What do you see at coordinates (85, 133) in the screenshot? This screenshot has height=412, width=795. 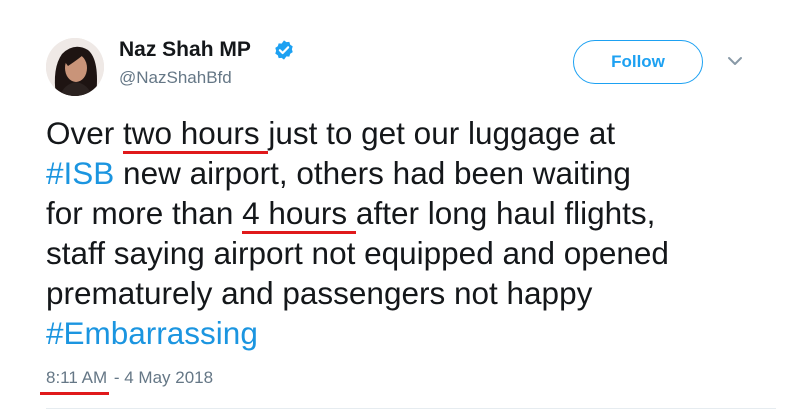 I see `text-segment: Over` at bounding box center [85, 133].